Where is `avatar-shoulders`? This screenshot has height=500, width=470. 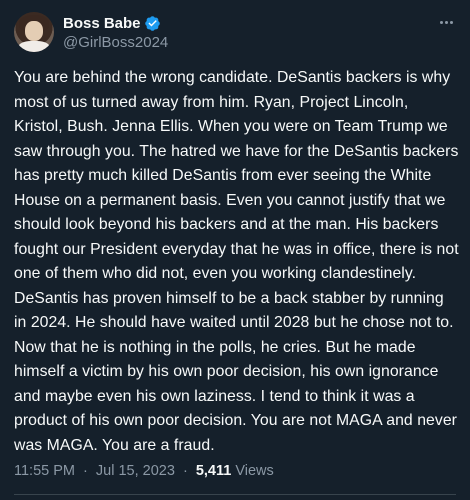
avatar-shoulders is located at coordinates (34, 46).